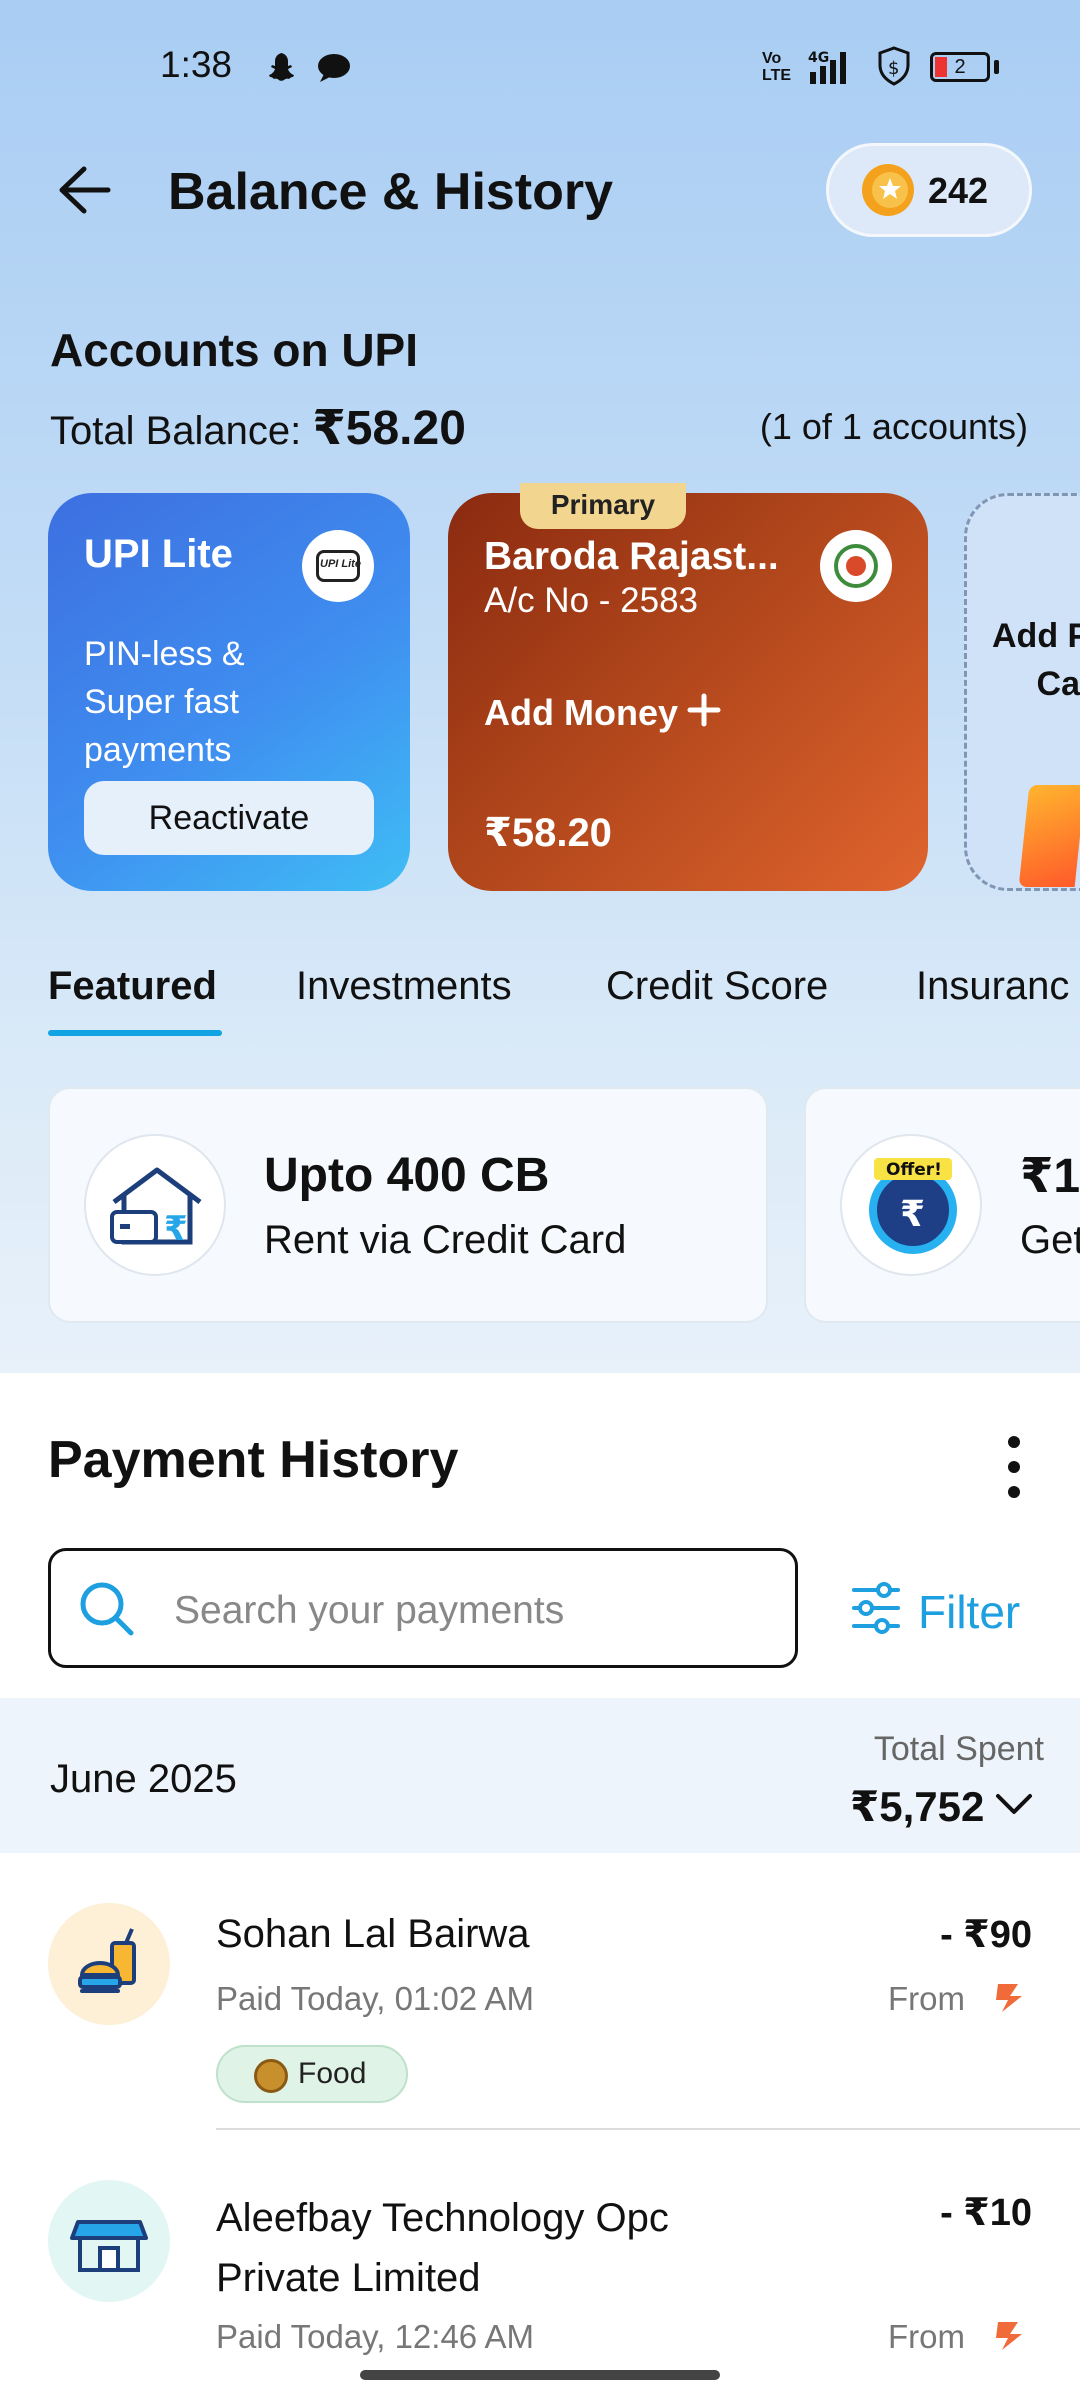 The width and height of the screenshot is (1080, 2400). What do you see at coordinates (969, 1612) in the screenshot?
I see `filter-button: Filter` at bounding box center [969, 1612].